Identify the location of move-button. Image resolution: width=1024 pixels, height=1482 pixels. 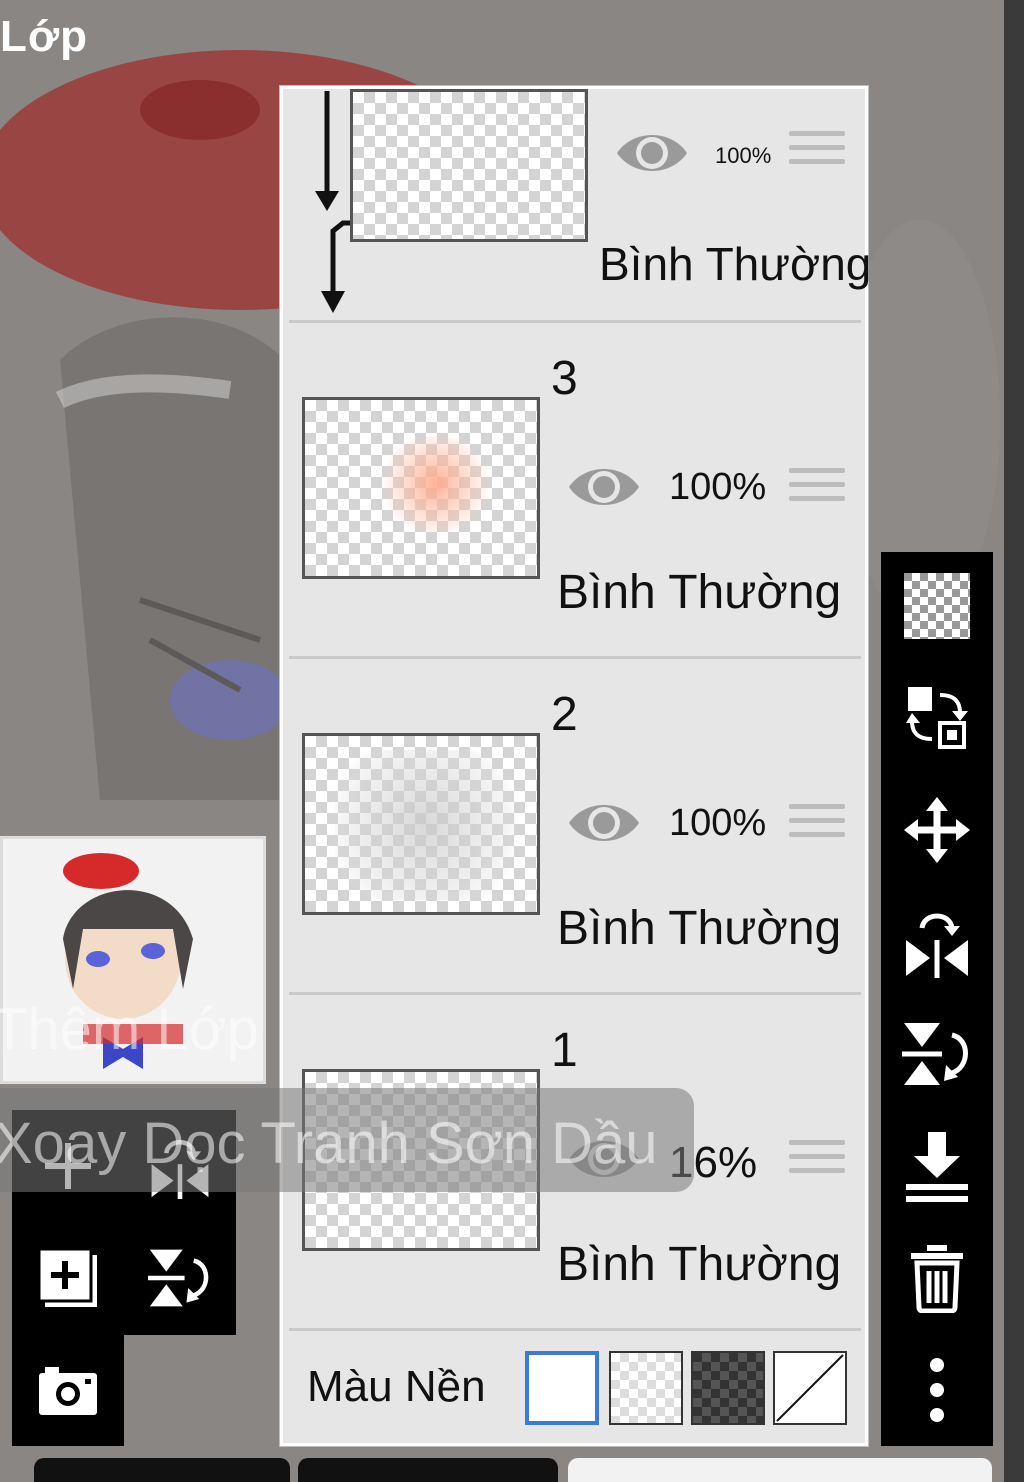
(937, 830).